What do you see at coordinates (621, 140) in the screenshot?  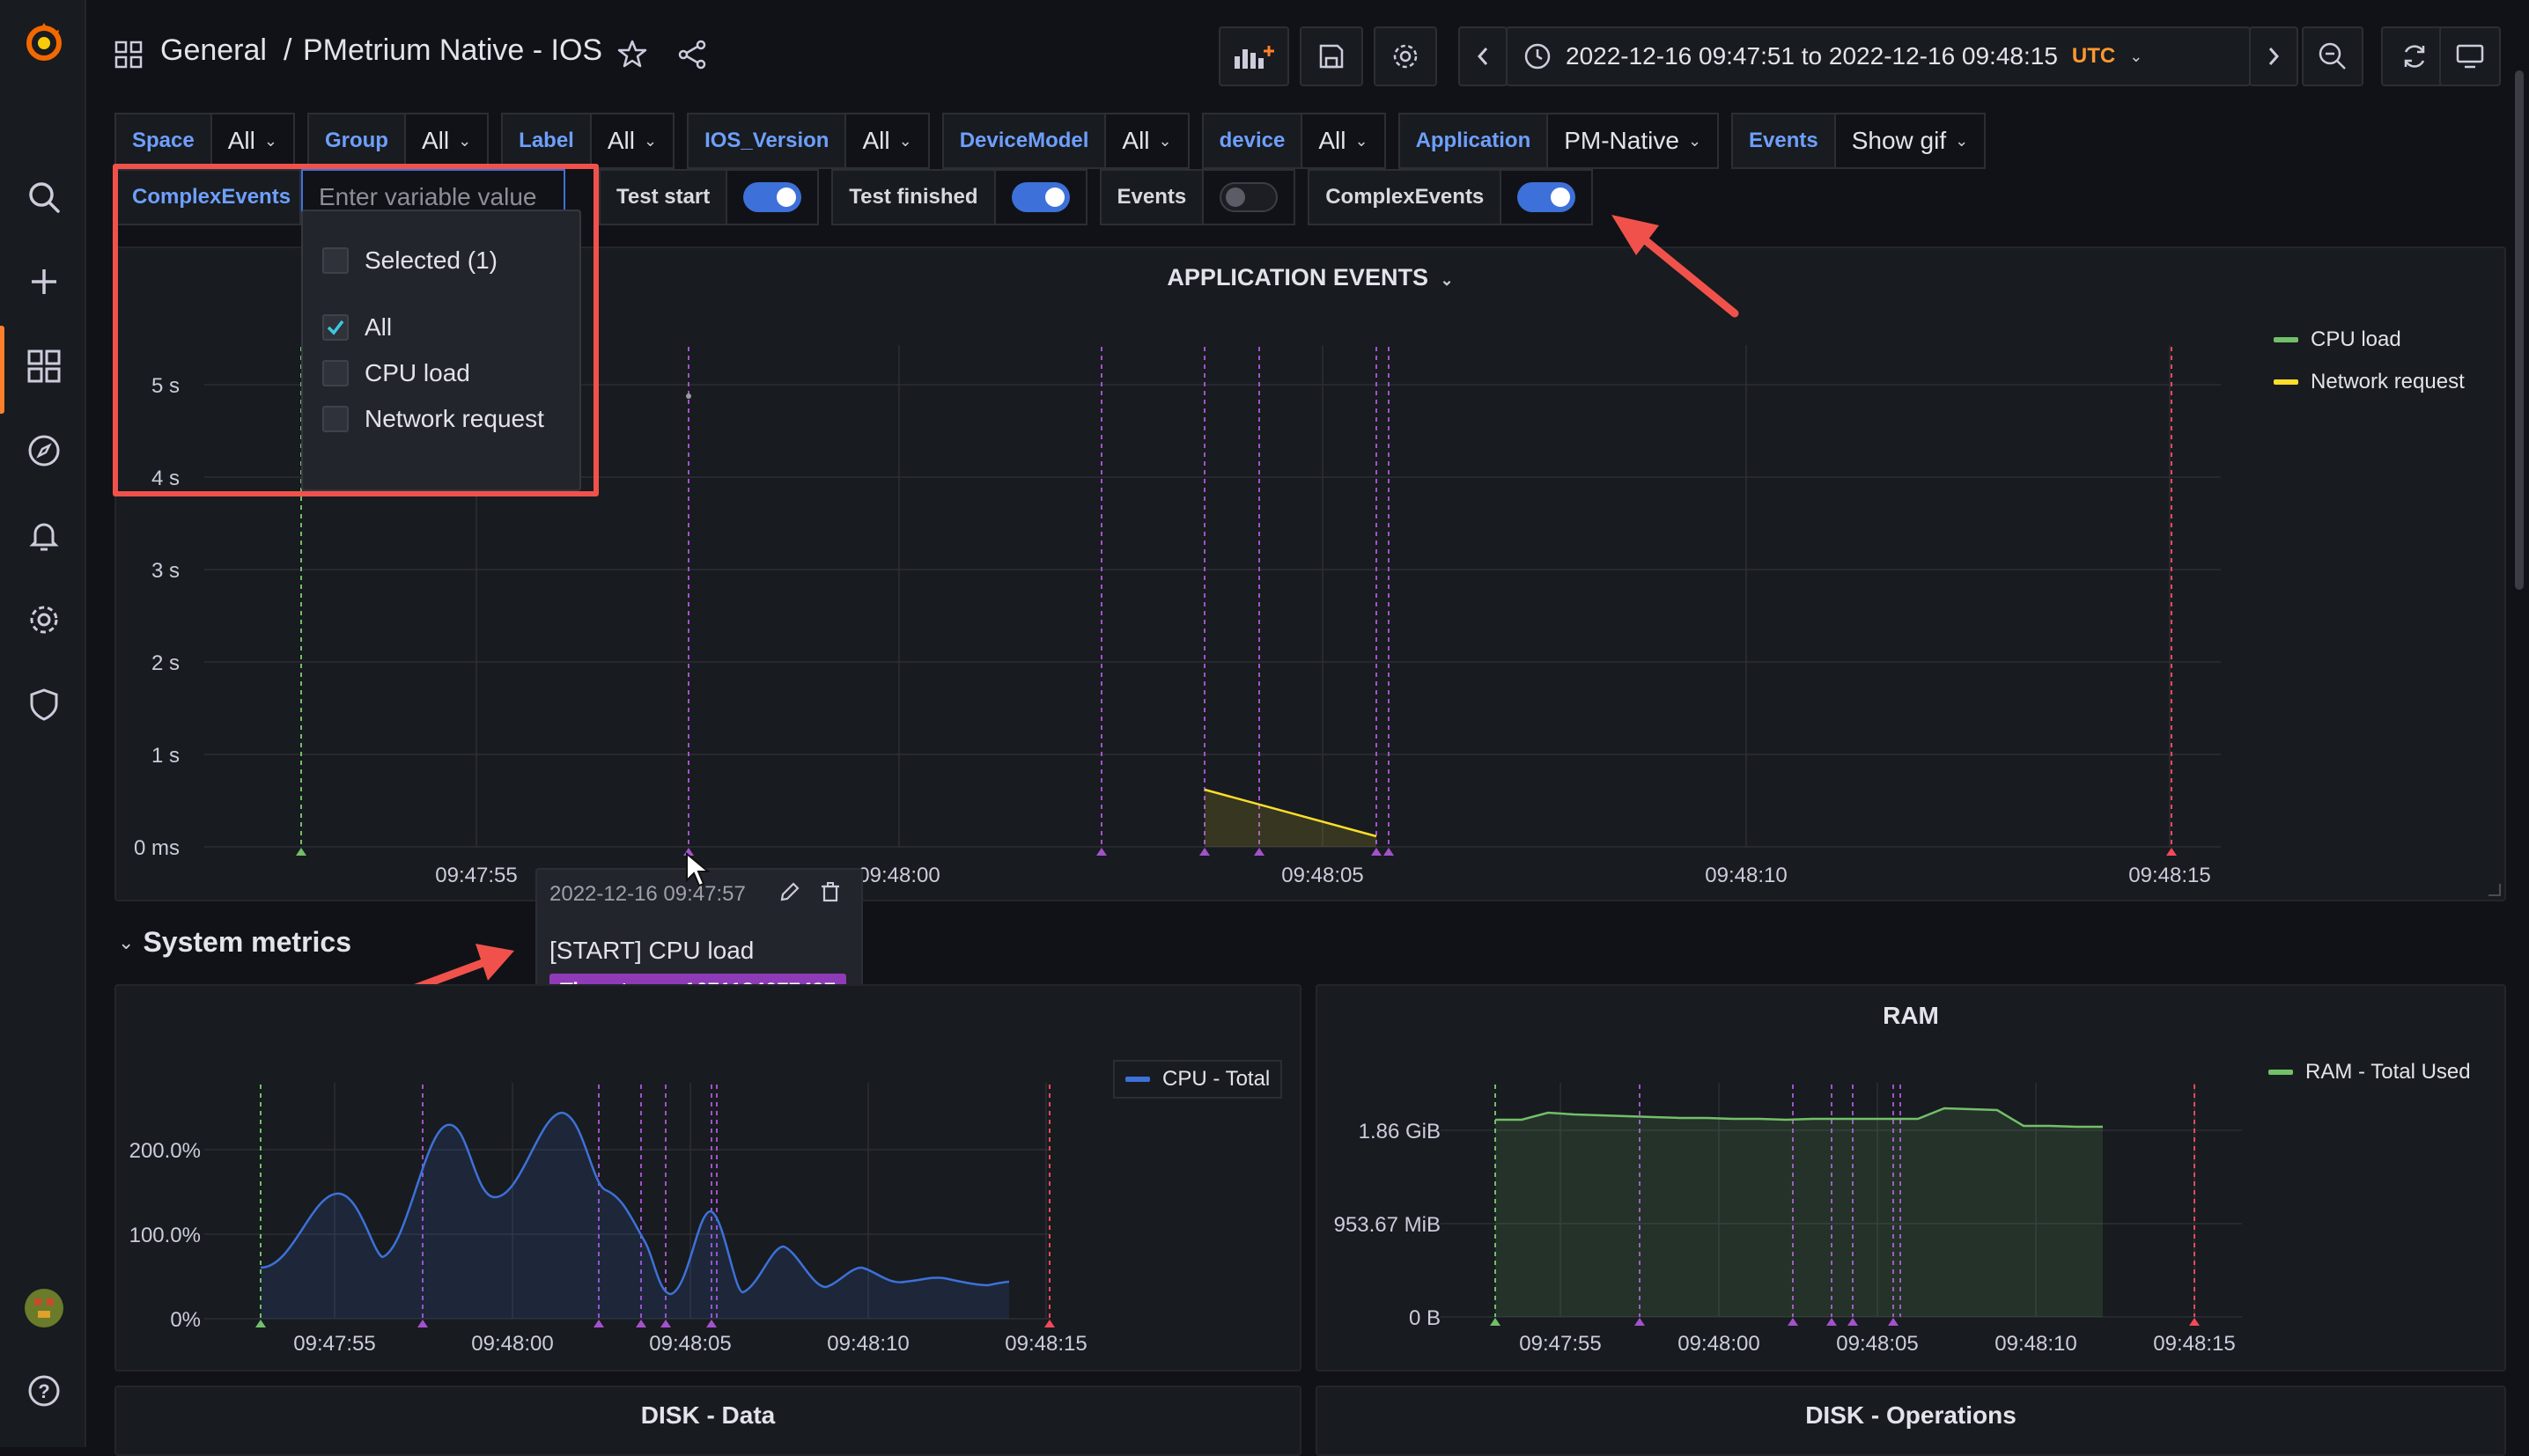 I see `variable-value: All` at bounding box center [621, 140].